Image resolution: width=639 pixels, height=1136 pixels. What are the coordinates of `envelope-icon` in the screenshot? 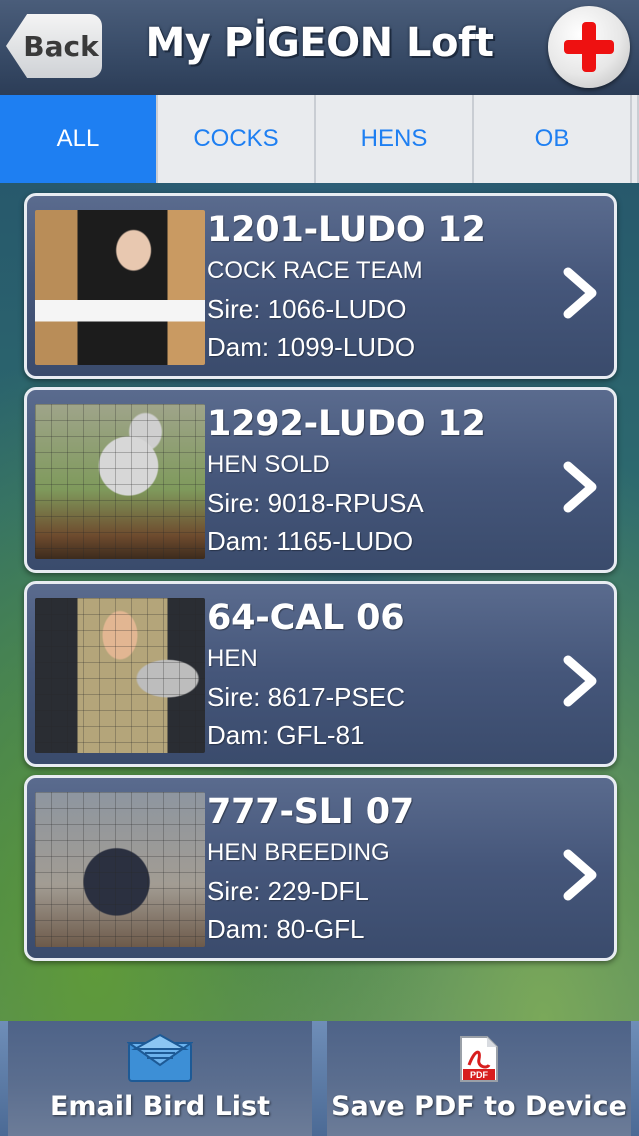 It's located at (160, 1057).